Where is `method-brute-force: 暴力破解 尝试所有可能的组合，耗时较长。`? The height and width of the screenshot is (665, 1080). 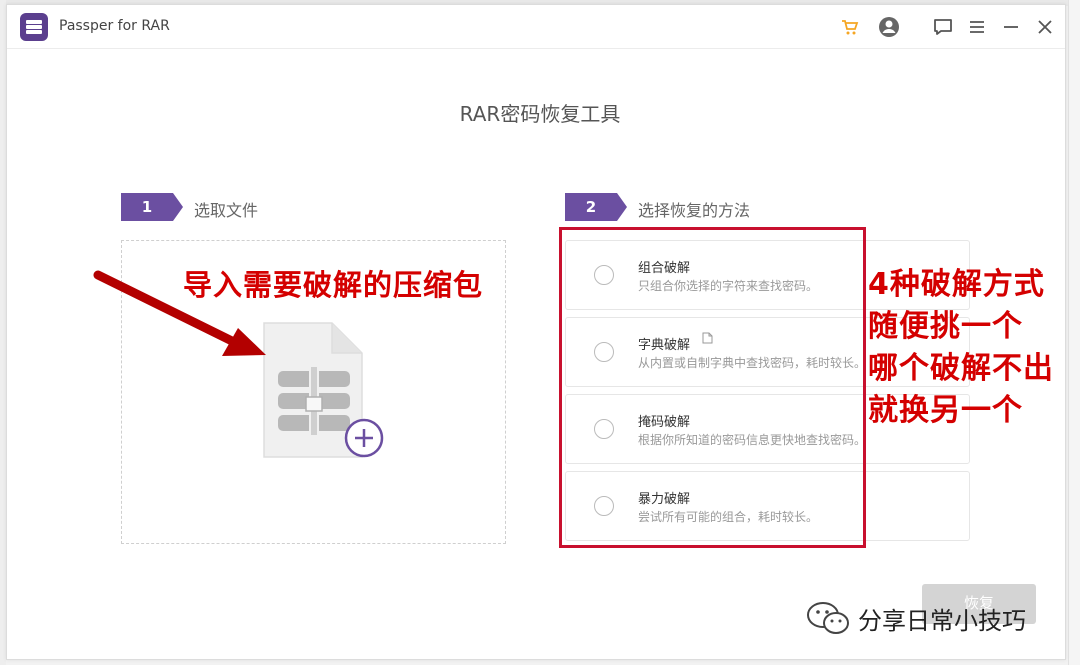
method-brute-force: 暴力破解 尝试所有可能的组合，耗时较长。 is located at coordinates (767, 506).